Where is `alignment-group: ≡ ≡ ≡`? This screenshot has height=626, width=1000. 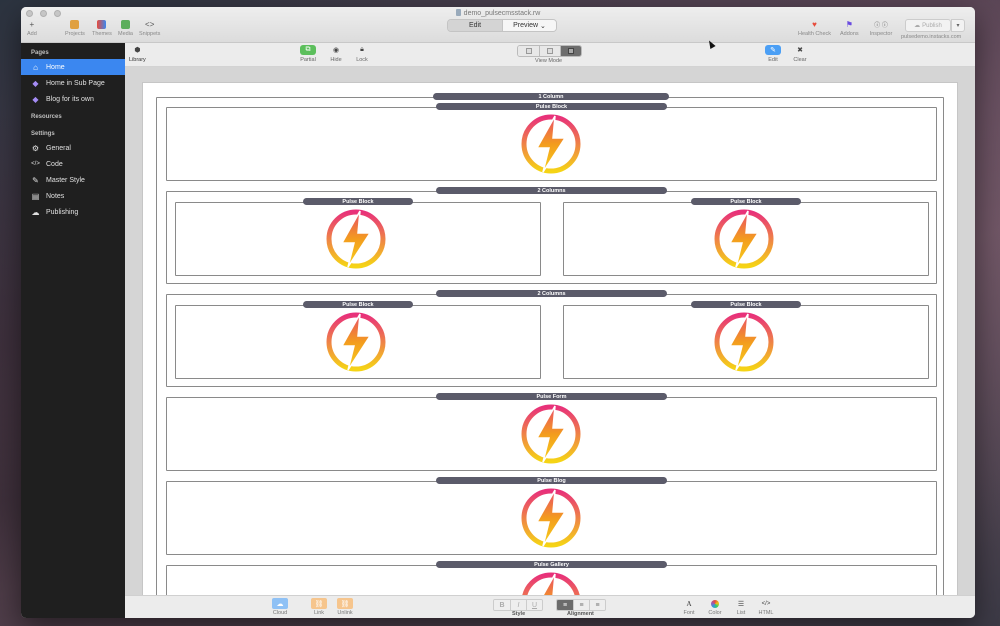
alignment-group: ≡ ≡ ≡ is located at coordinates (581, 605).